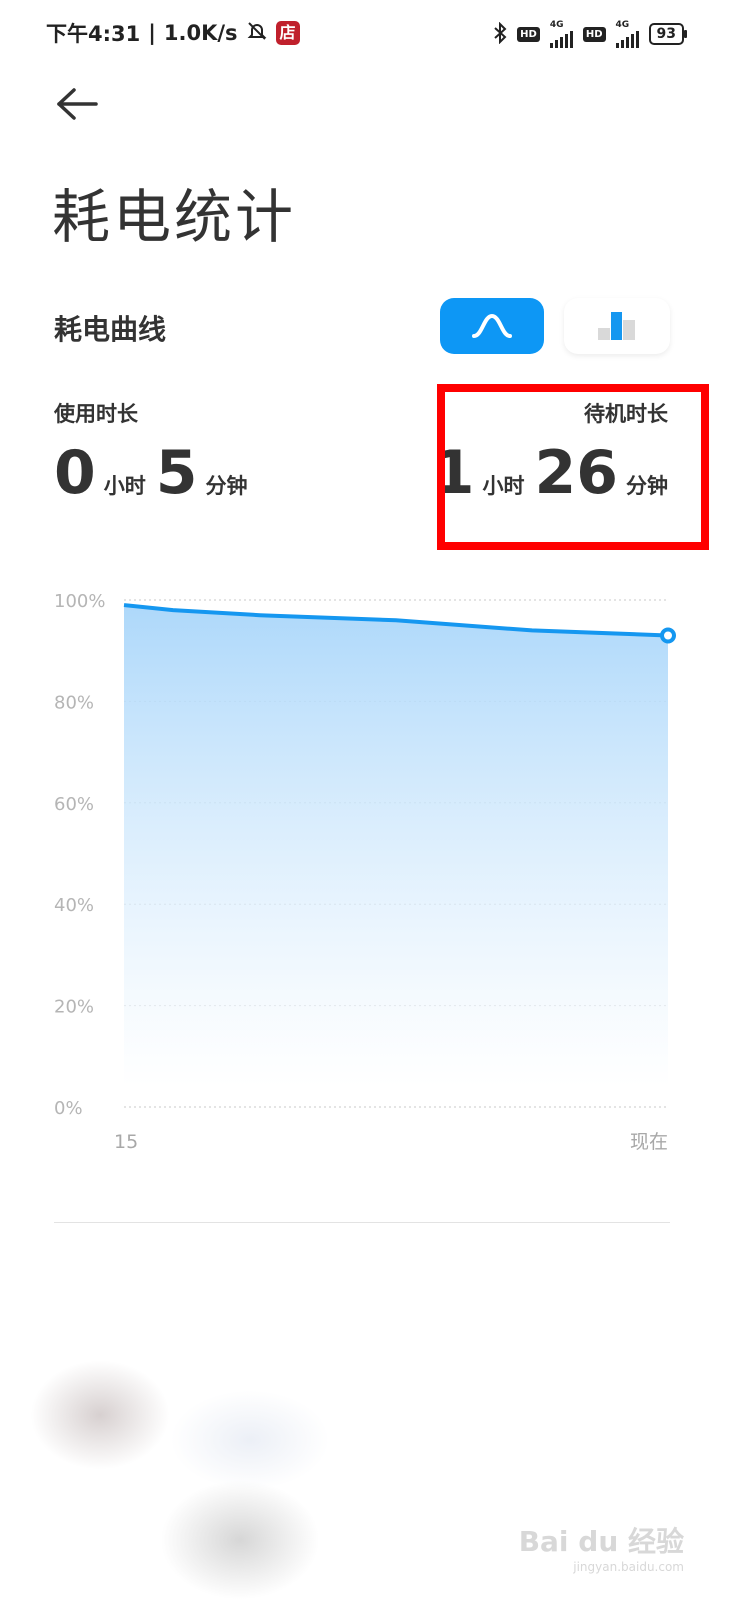 This screenshot has width=738, height=1600. What do you see at coordinates (74, 905) in the screenshot?
I see `y-tick-label: 40%` at bounding box center [74, 905].